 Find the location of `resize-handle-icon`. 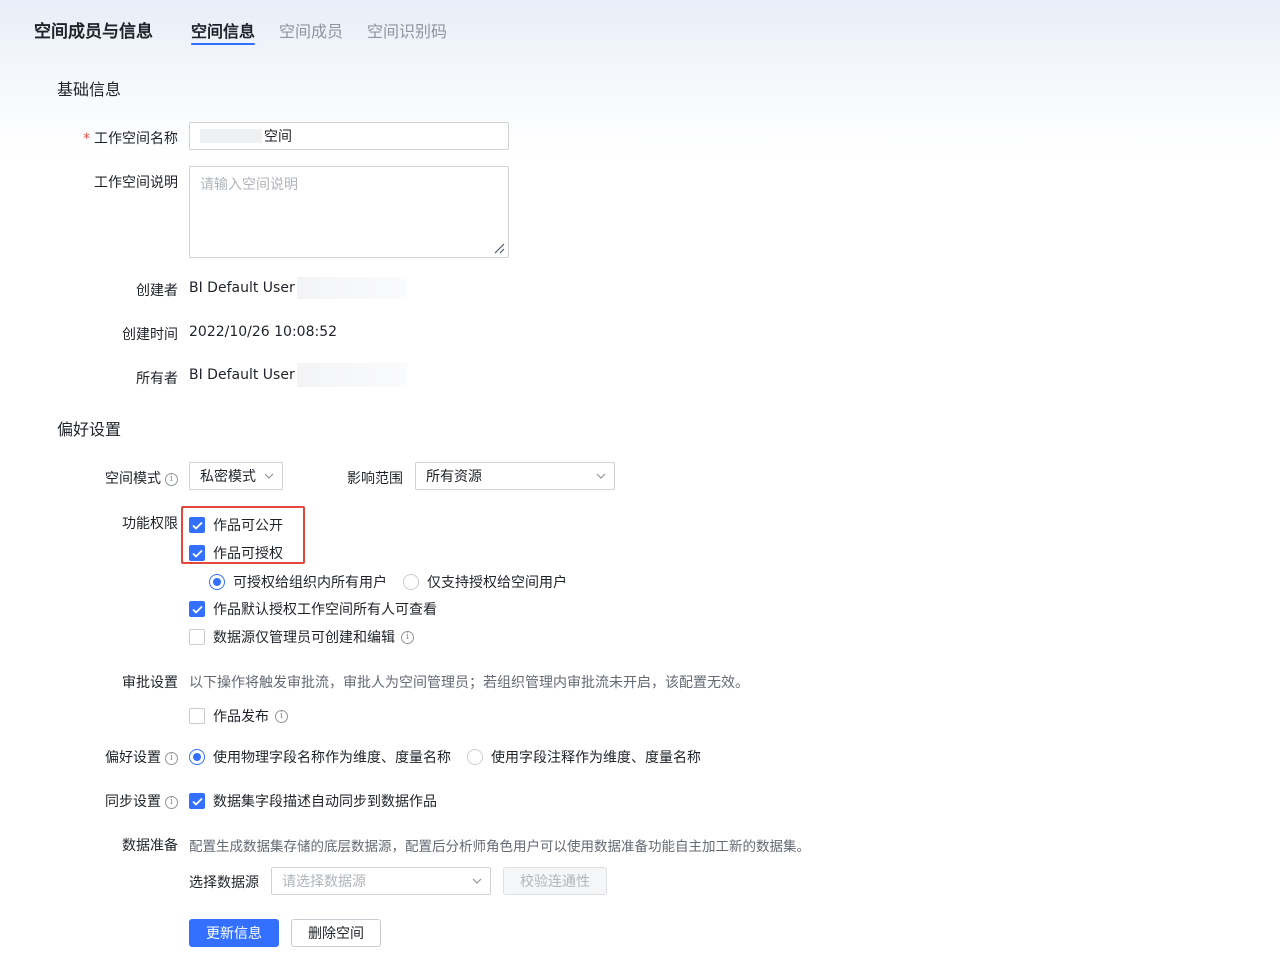

resize-handle-icon is located at coordinates (499, 248).